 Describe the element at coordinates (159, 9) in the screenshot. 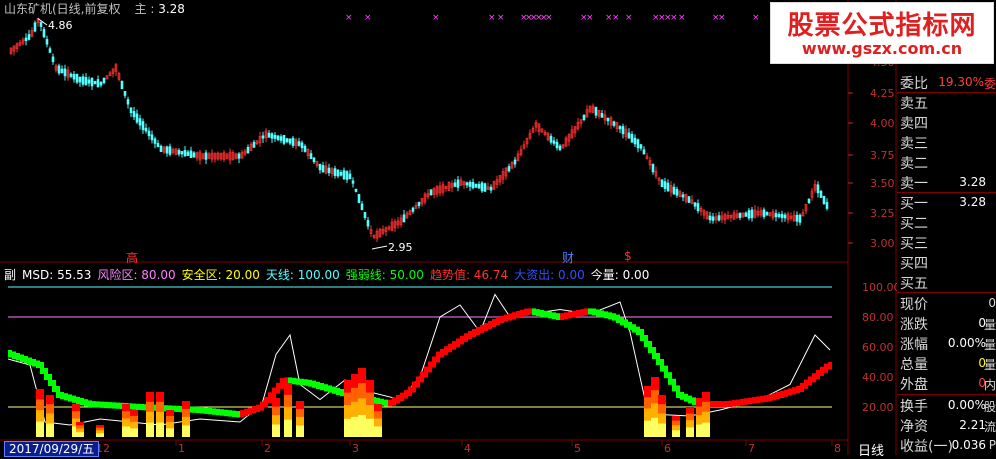

I see `main-label: 主 : 3.28` at that location.